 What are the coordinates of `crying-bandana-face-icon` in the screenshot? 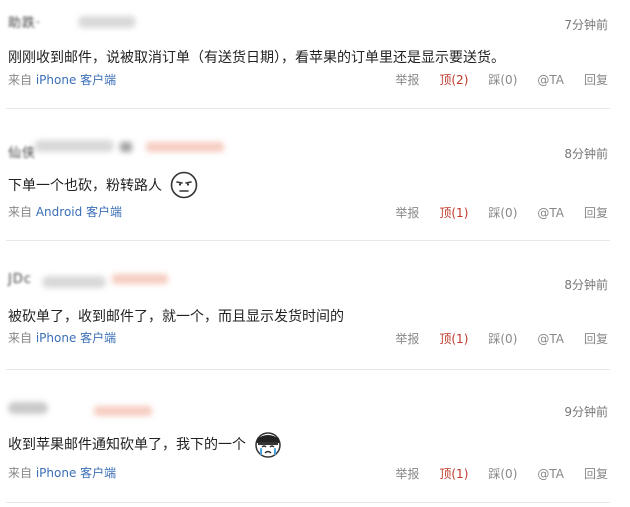 It's located at (268, 445).